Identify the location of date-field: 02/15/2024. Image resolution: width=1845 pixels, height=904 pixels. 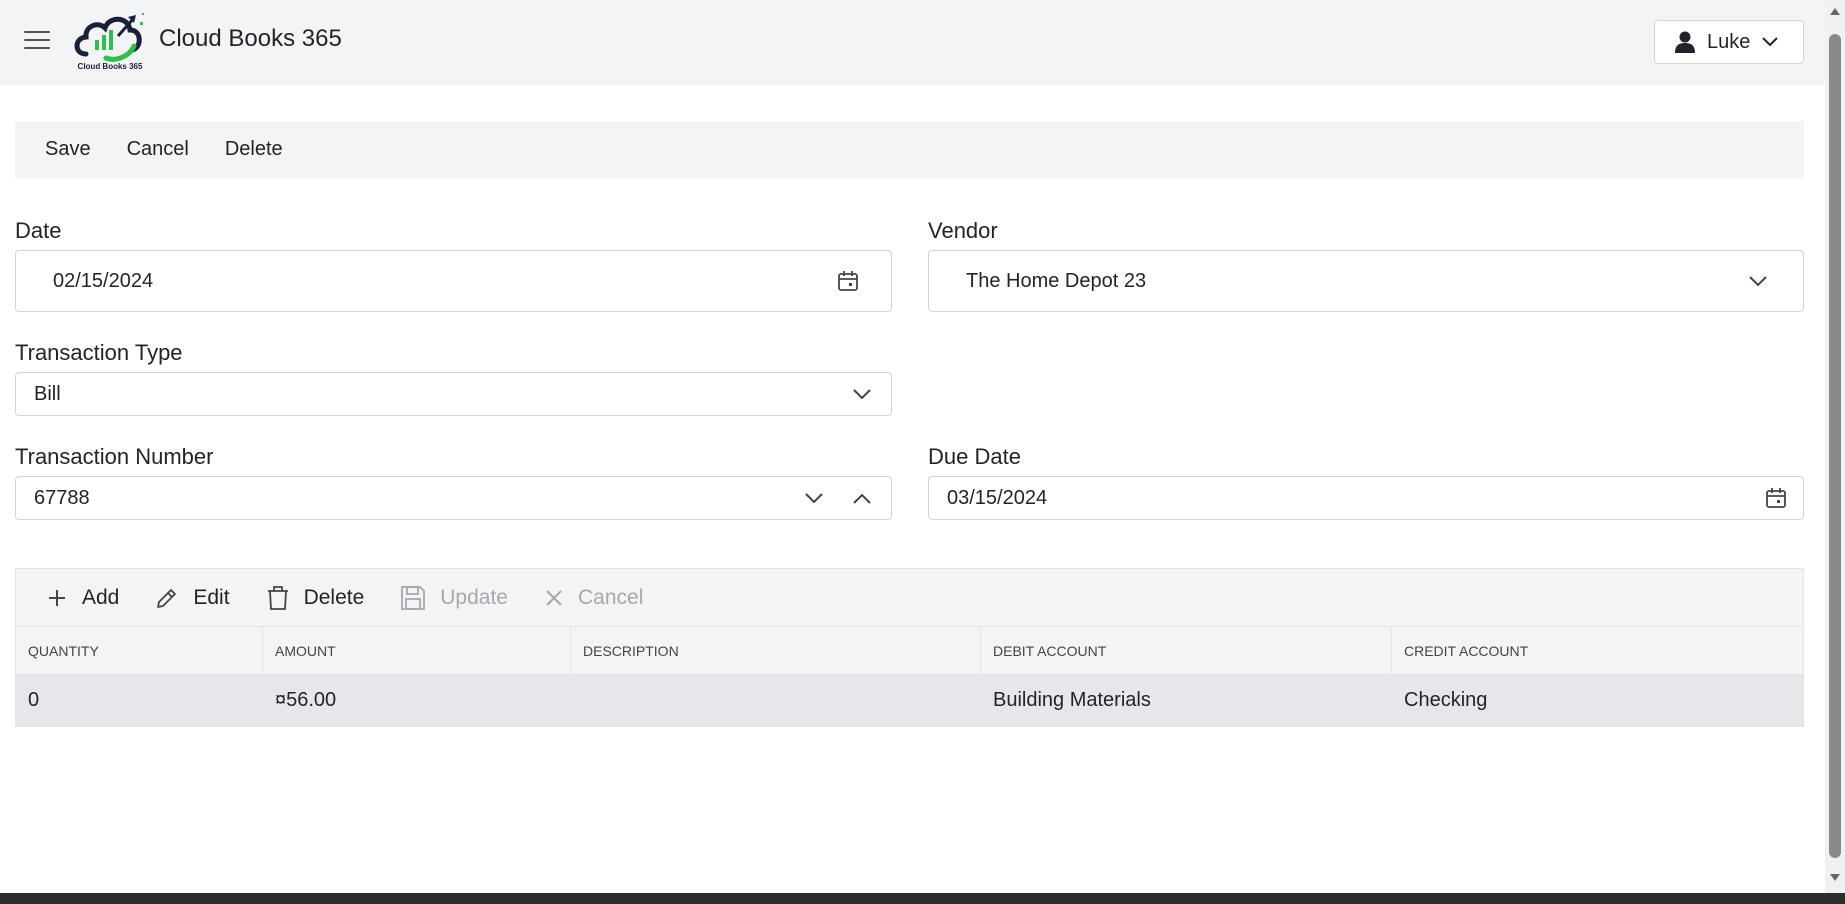
(453, 281).